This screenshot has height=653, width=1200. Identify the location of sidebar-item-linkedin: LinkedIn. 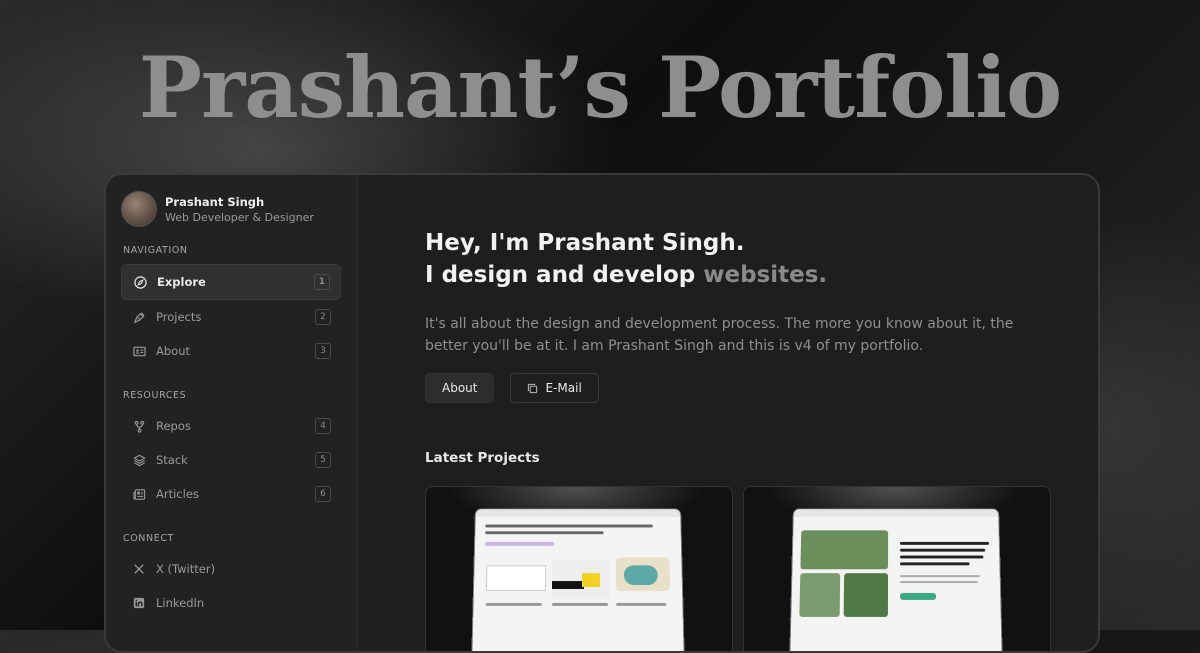
(231, 603).